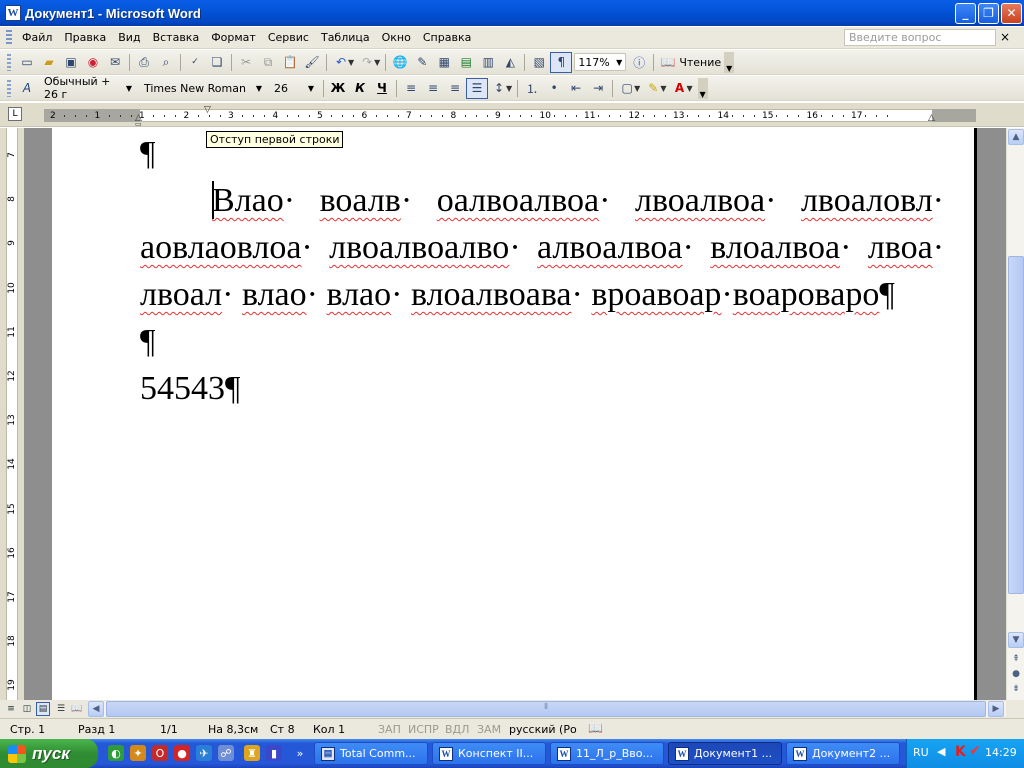  Describe the element at coordinates (455, 88) in the screenshot. I see `align-right-icon: ≡` at that location.